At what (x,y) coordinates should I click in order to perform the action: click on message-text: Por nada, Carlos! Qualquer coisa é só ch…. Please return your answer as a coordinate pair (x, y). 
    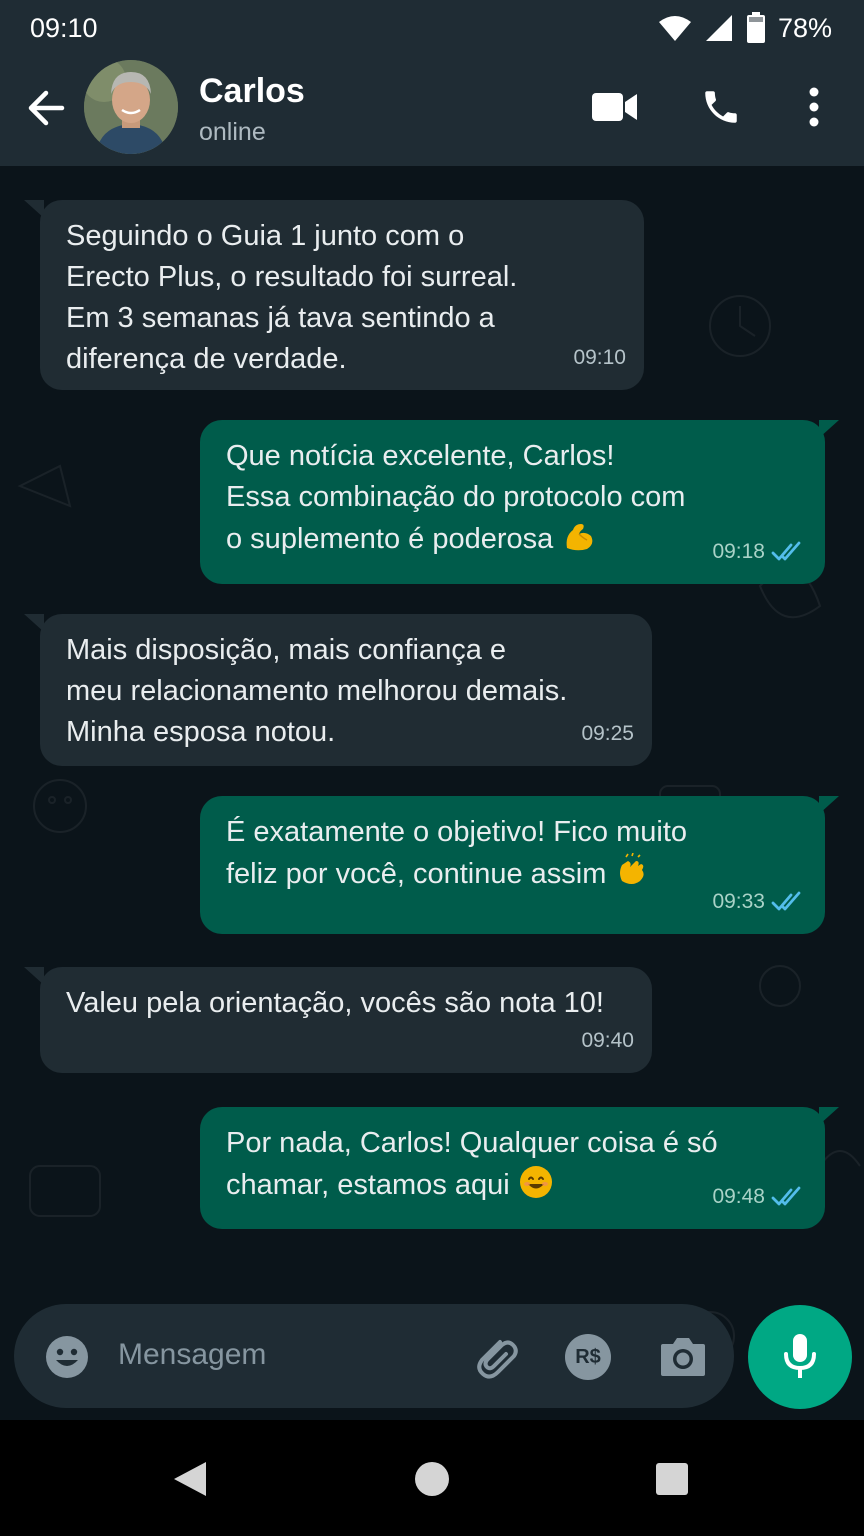
    Looking at the image, I should click on (472, 1164).